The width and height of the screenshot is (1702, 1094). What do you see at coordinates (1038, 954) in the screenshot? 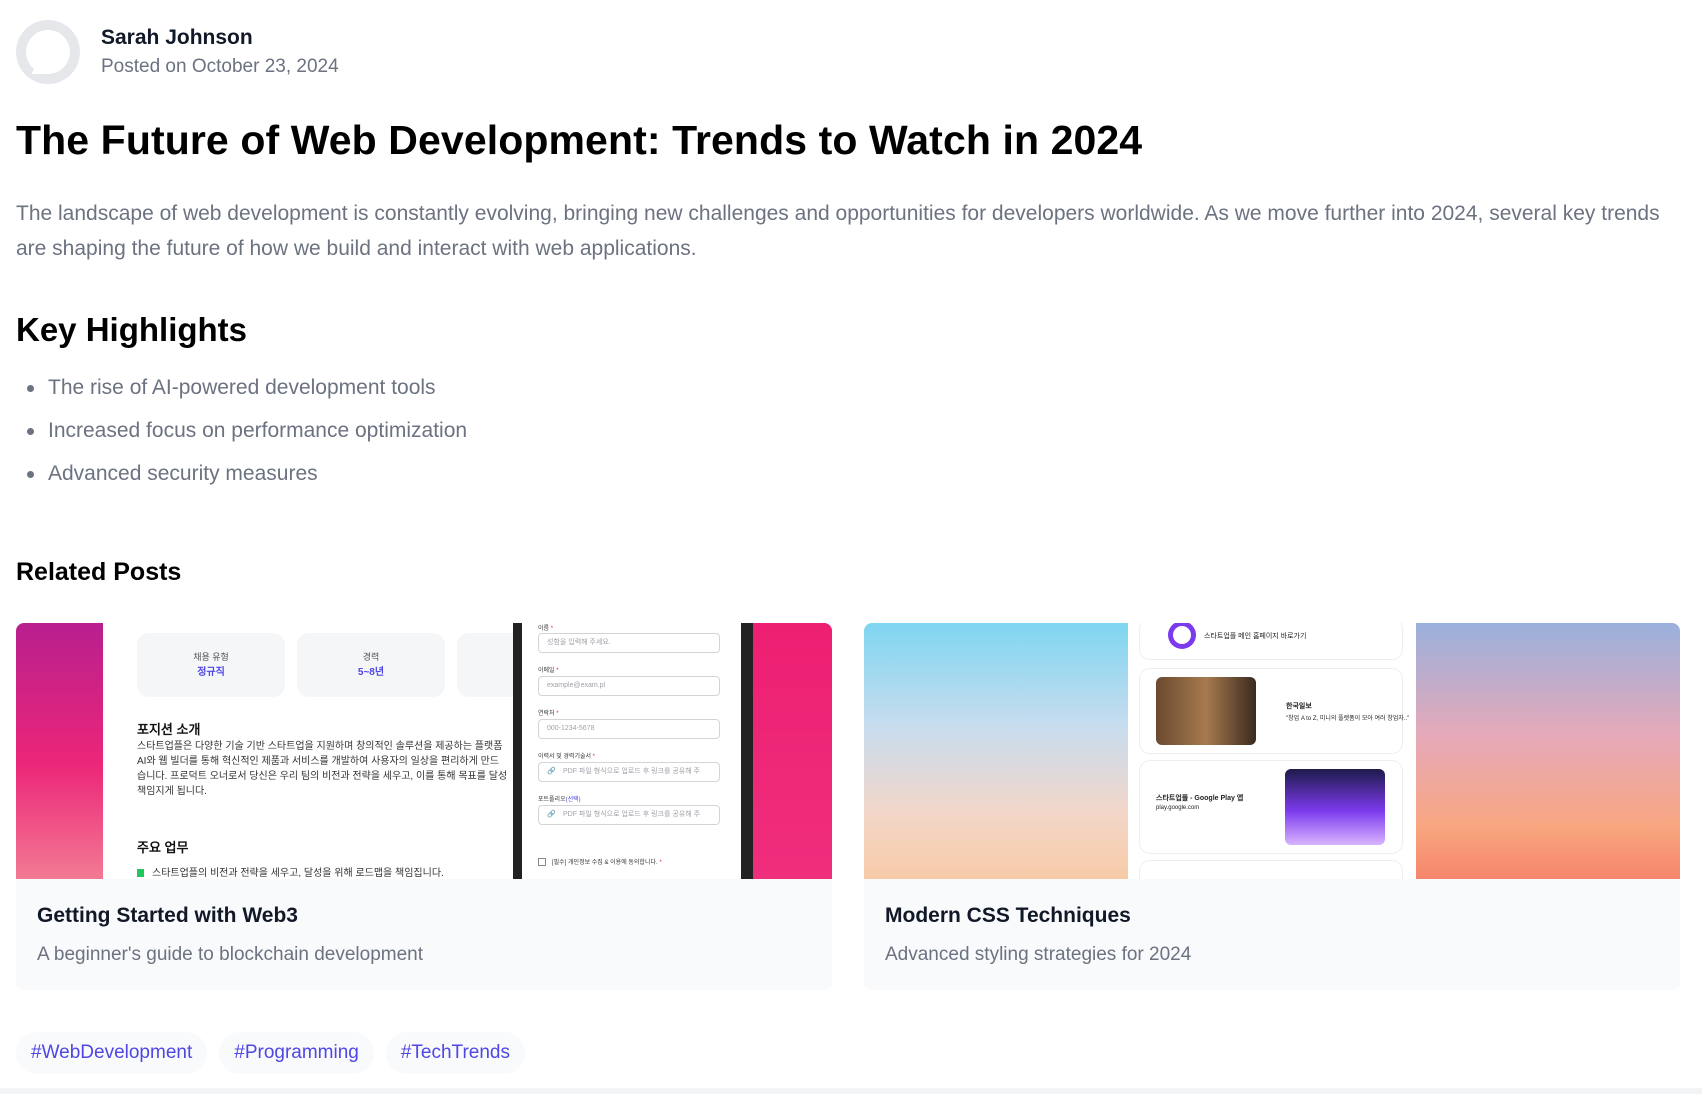
I see `related-post-description: Advanced styling strategies for 2024` at bounding box center [1038, 954].